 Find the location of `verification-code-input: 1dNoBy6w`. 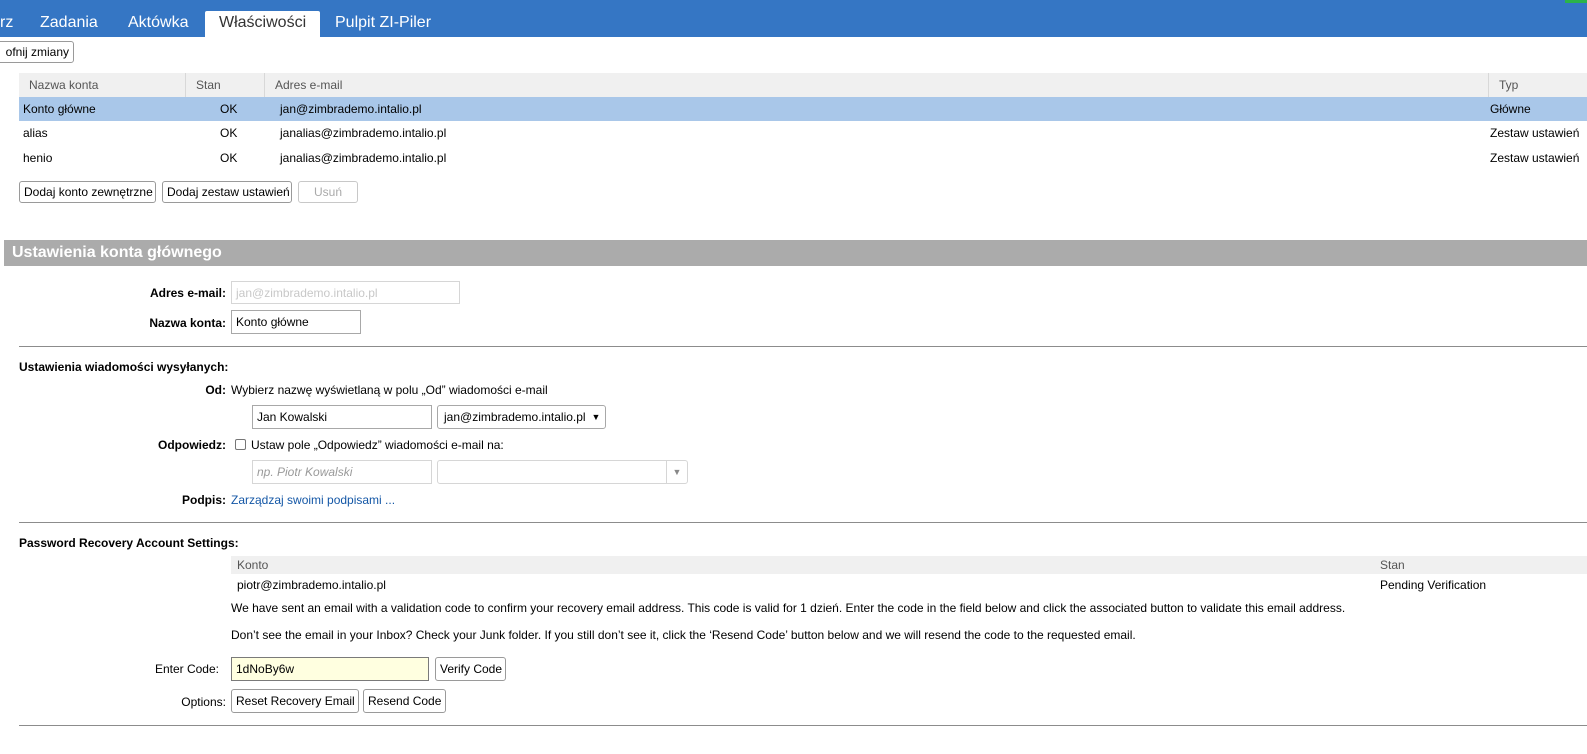

verification-code-input: 1dNoBy6w is located at coordinates (330, 669).